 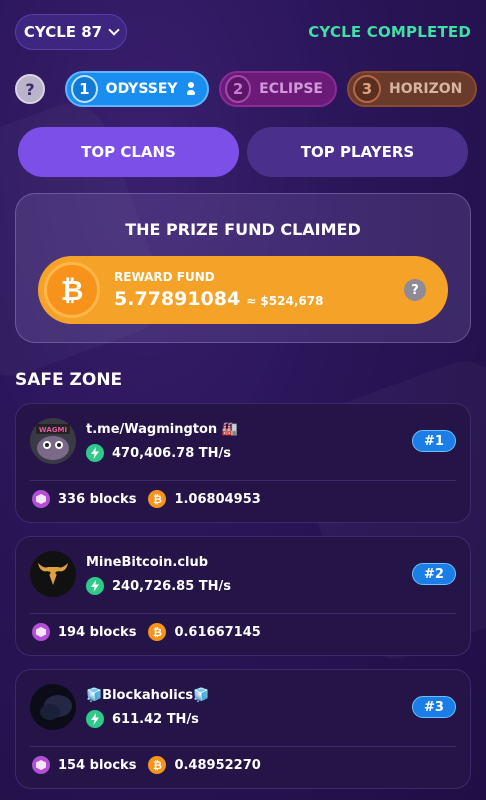 What do you see at coordinates (291, 89) in the screenshot?
I see `league-name: ECLIPSE` at bounding box center [291, 89].